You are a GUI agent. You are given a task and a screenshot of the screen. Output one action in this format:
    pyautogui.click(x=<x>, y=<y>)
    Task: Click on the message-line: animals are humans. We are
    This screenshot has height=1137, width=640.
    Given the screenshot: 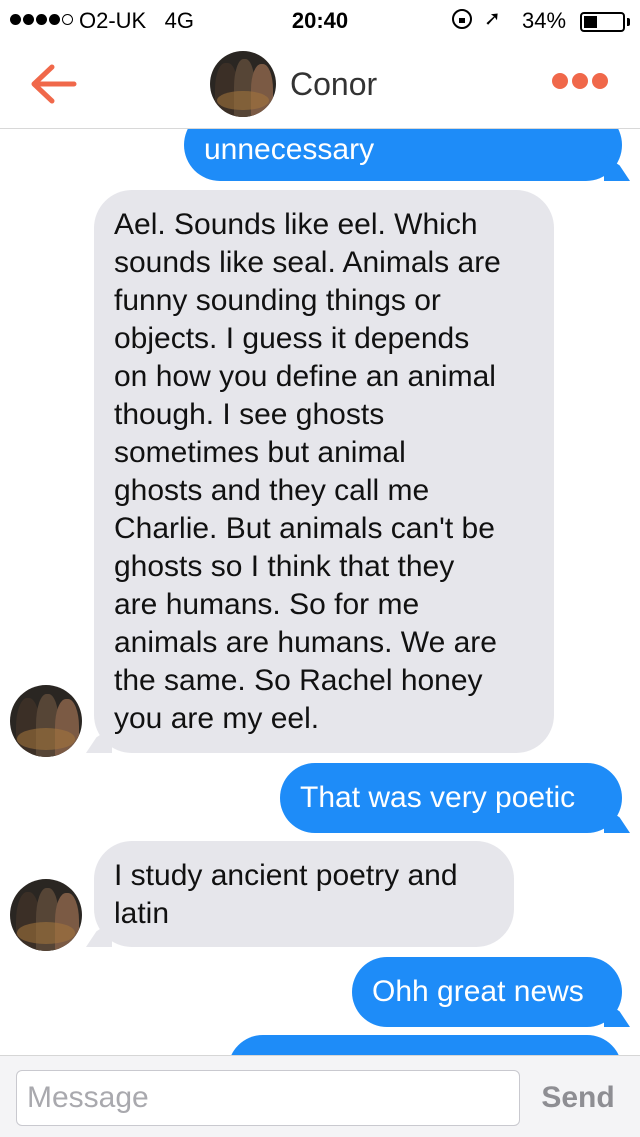 What is the action you would take?
    pyautogui.click(x=305, y=642)
    